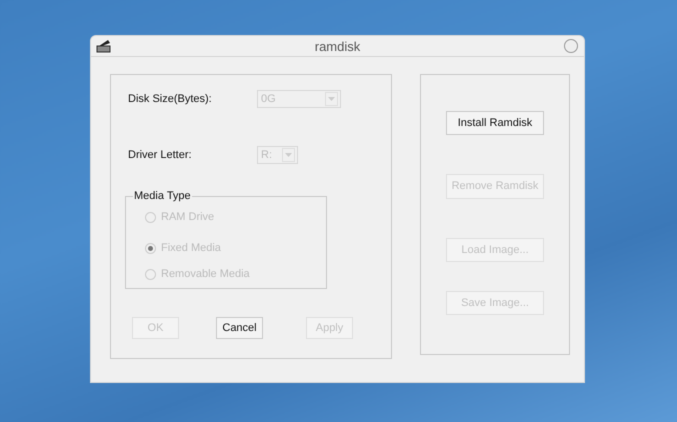 Image resolution: width=677 pixels, height=422 pixels. I want to click on field-label: Driver Letter:, so click(160, 155).